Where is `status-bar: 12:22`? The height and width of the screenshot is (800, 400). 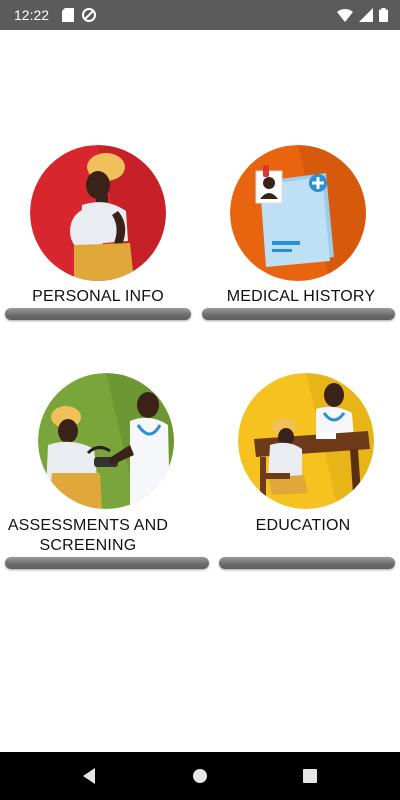
status-bar: 12:22 is located at coordinates (200, 15).